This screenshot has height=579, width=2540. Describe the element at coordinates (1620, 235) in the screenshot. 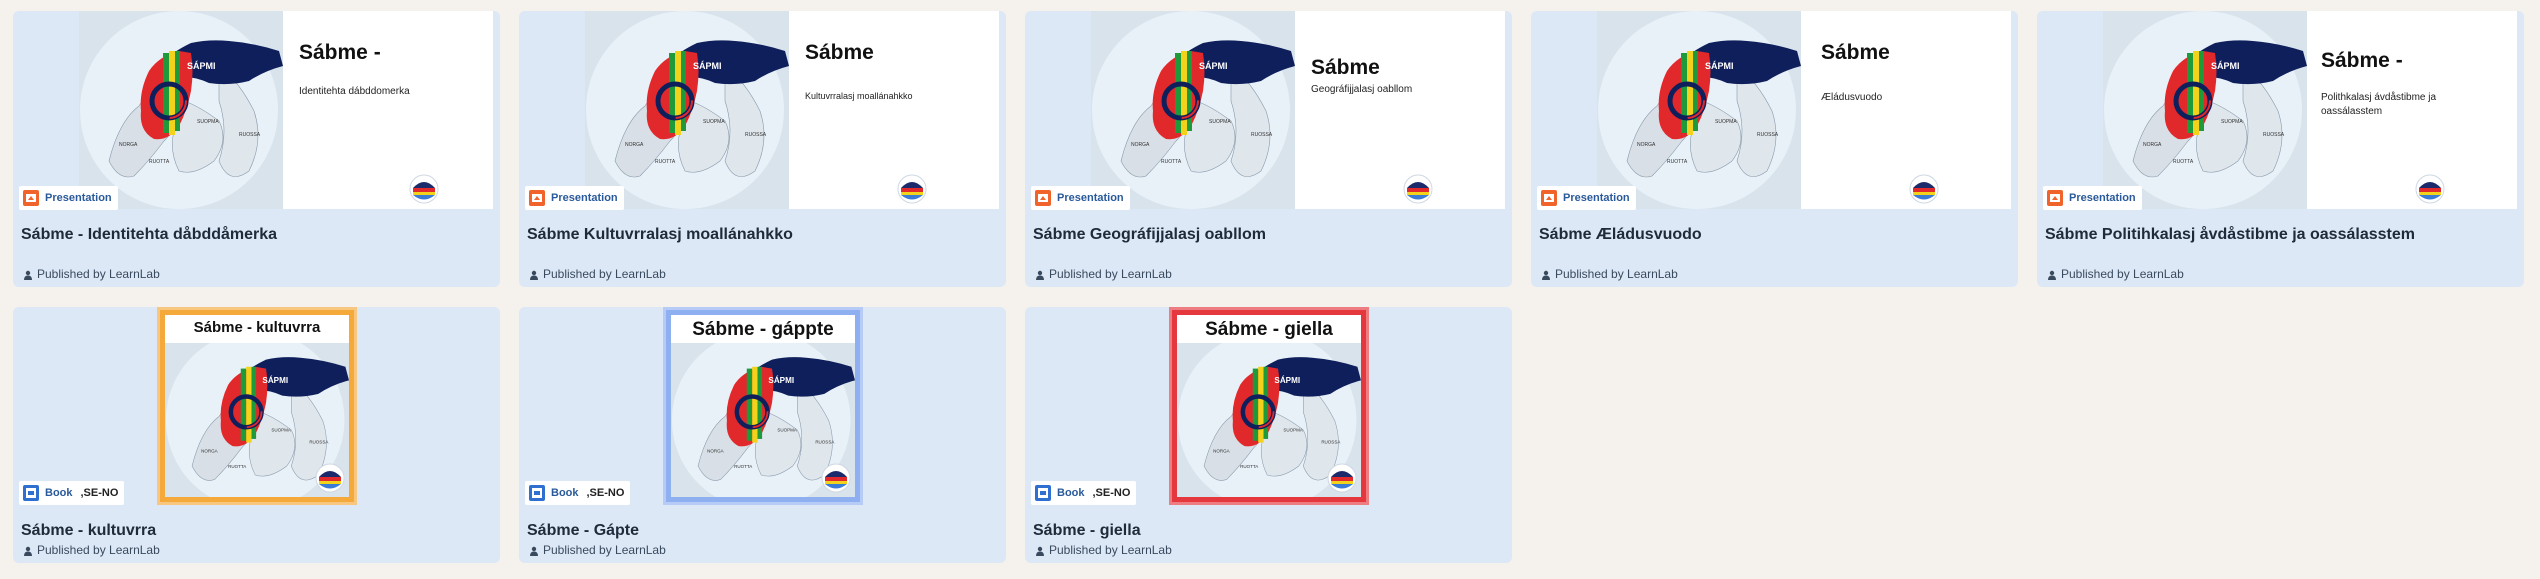

I see `card-title: Sábme Æládusvuodo` at that location.